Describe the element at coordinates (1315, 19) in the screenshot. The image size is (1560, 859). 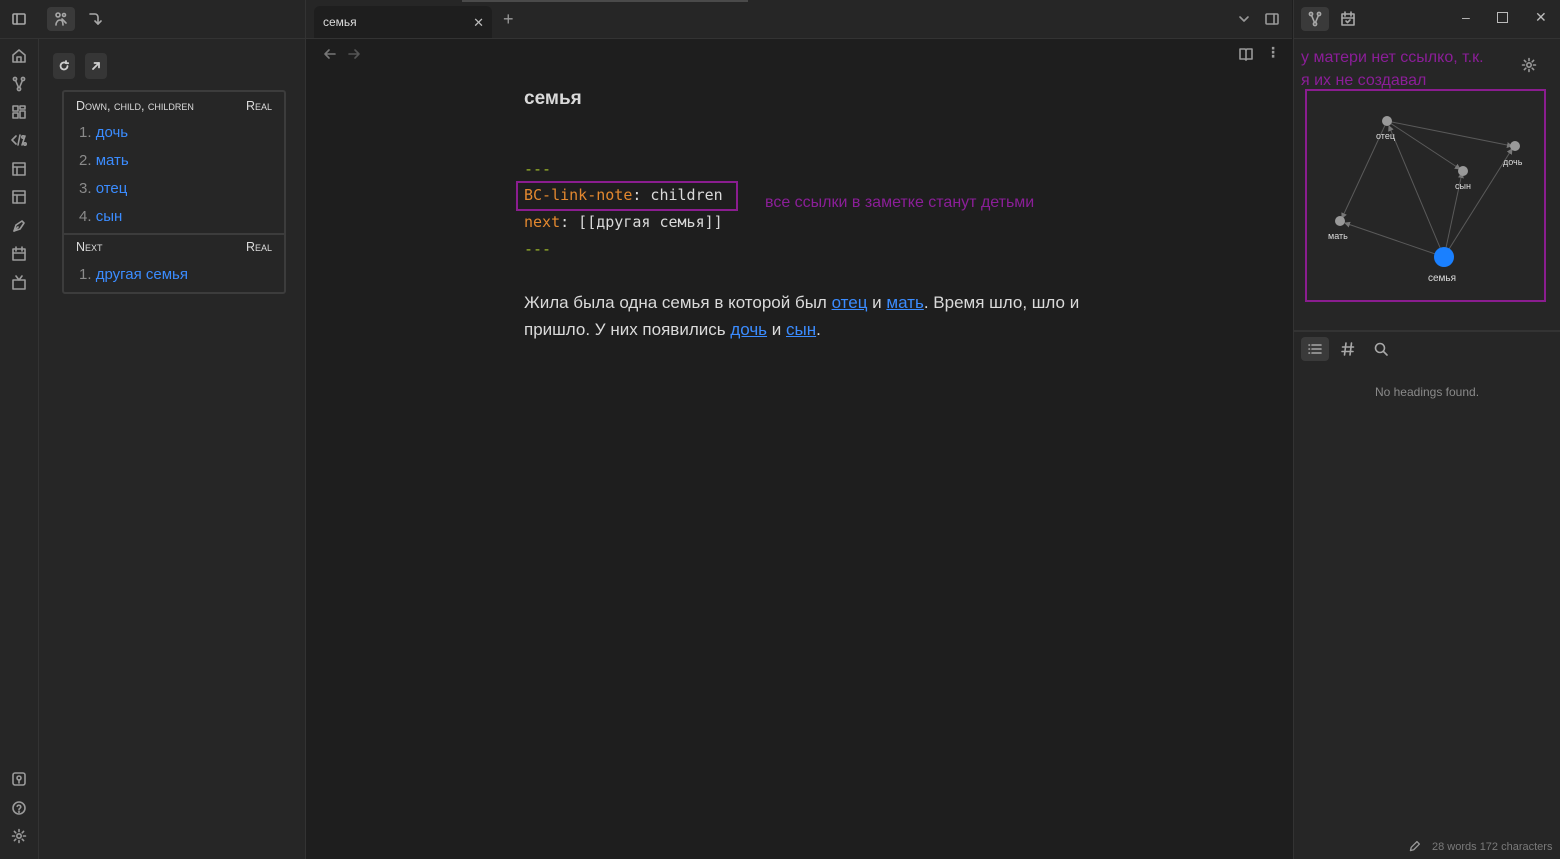
I see `local-graph-tab-icon` at that location.